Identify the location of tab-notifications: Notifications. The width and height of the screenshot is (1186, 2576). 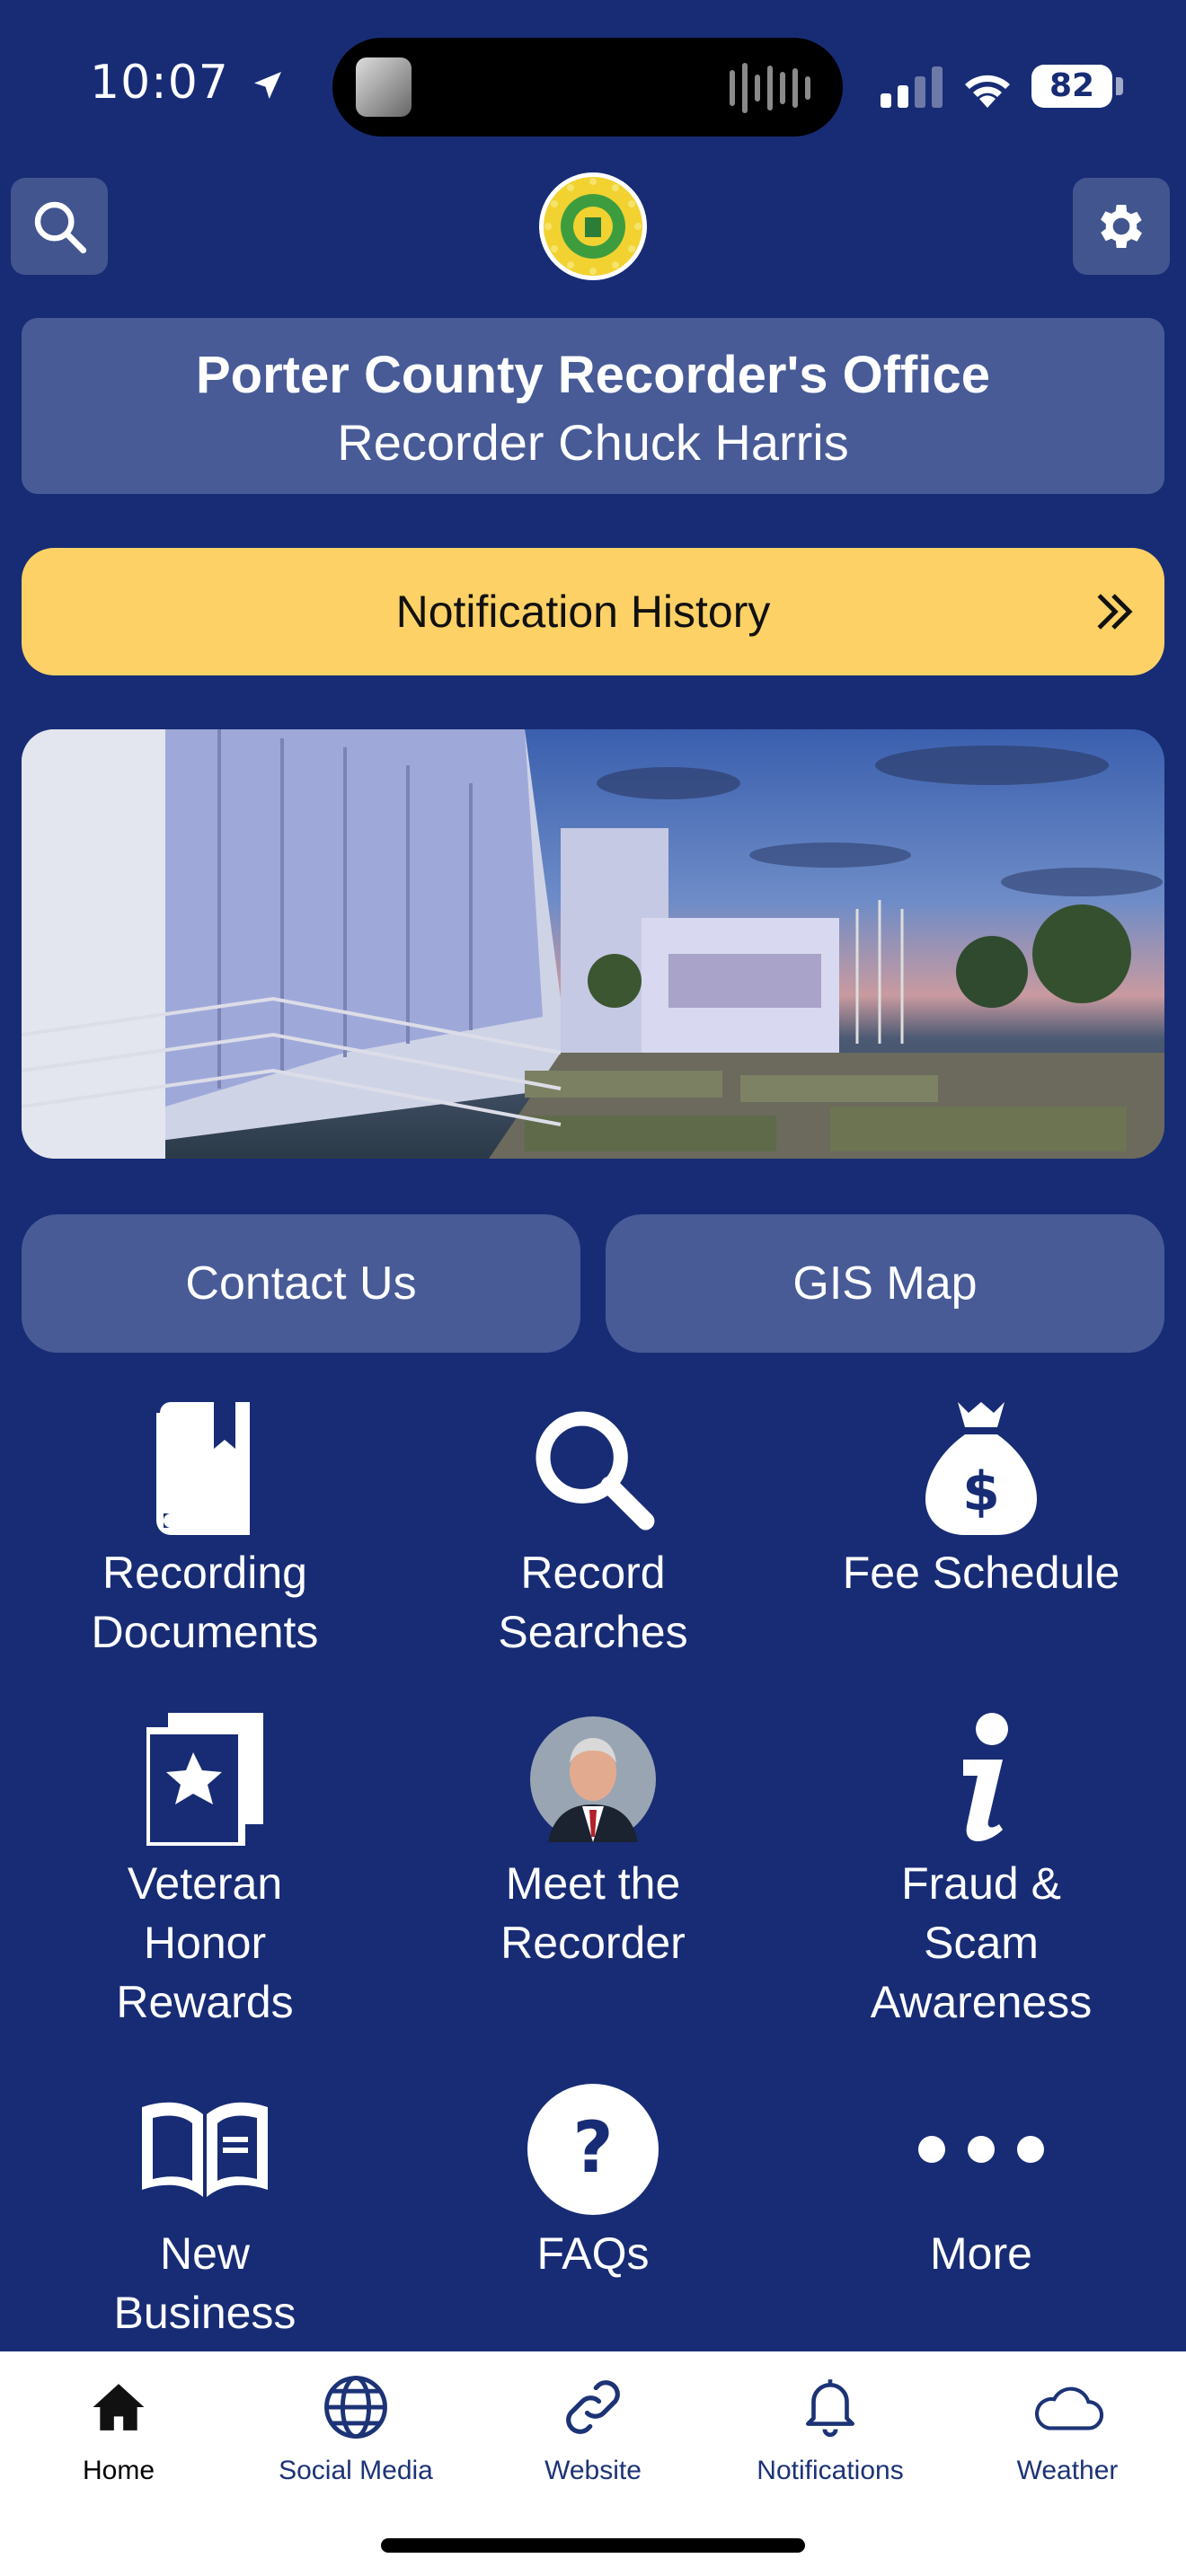
(830, 2427).